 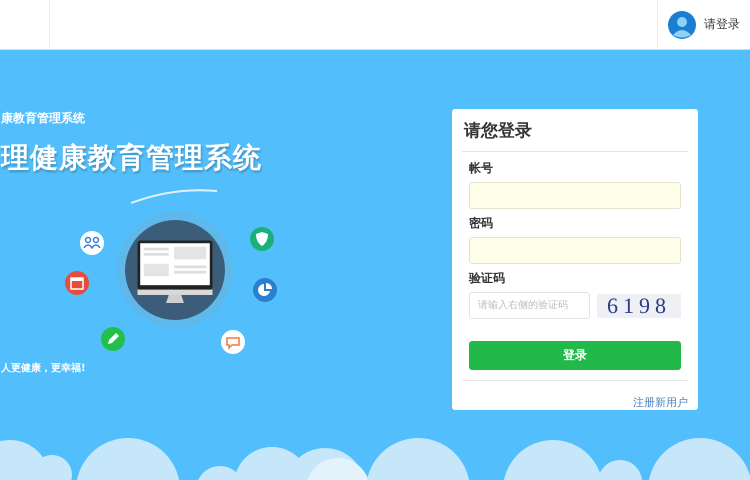 I want to click on system-title: 理健康教育管理系统, so click(x=132, y=158).